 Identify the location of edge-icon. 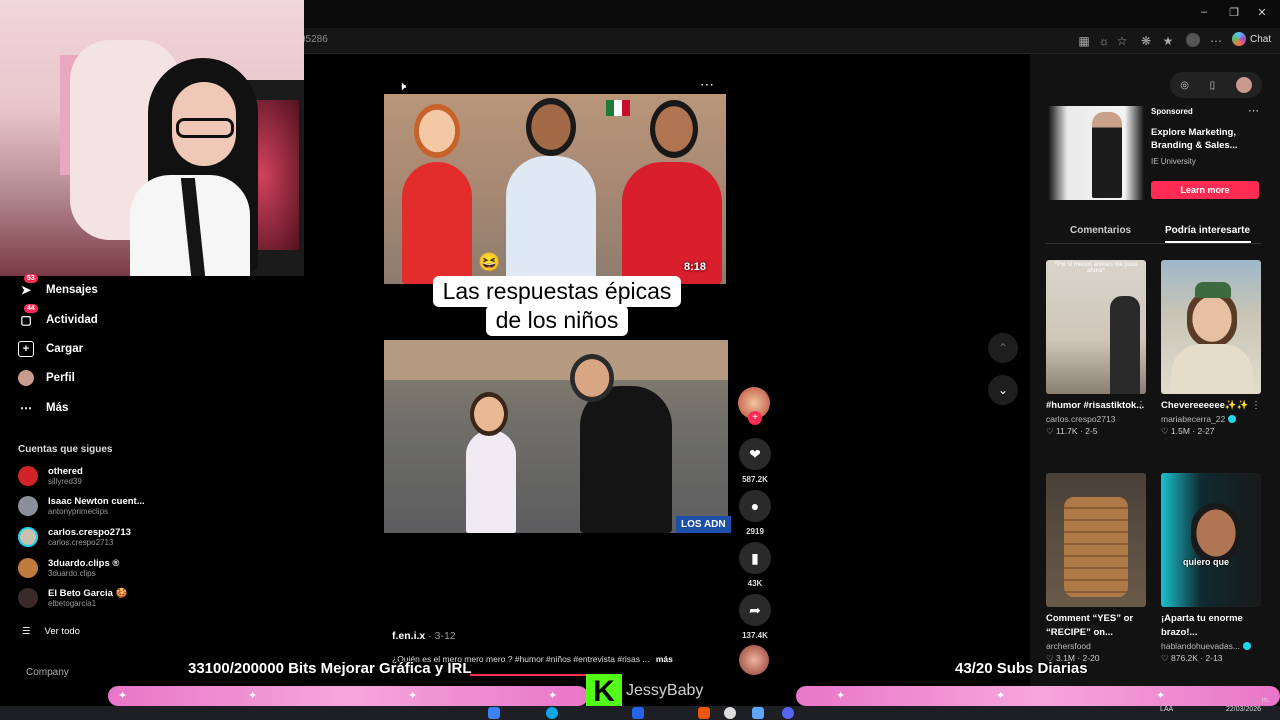
(552, 713).